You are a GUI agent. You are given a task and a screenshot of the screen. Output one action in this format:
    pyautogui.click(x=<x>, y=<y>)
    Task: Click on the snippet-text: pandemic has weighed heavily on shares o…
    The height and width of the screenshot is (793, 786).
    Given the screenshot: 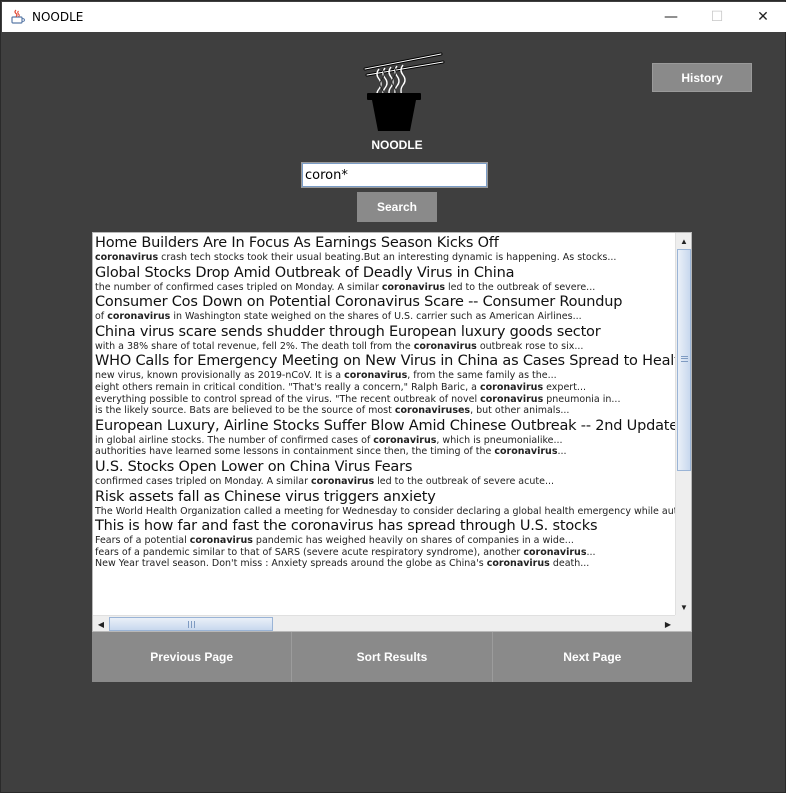 What is the action you would take?
    pyautogui.click(x=413, y=541)
    